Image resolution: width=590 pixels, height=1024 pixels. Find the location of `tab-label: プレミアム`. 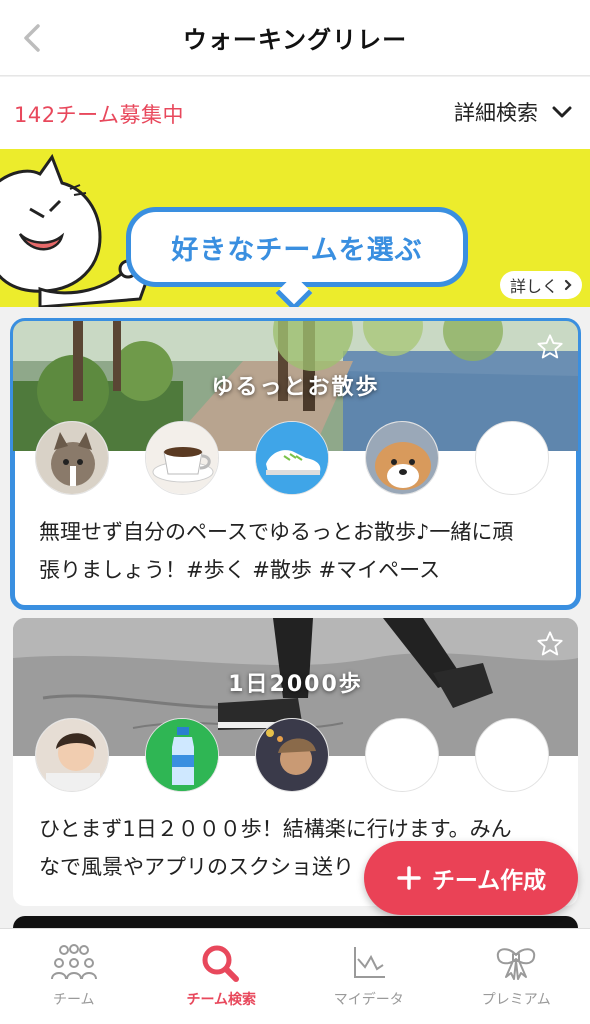

tab-label: プレミアム is located at coordinates (516, 1000).